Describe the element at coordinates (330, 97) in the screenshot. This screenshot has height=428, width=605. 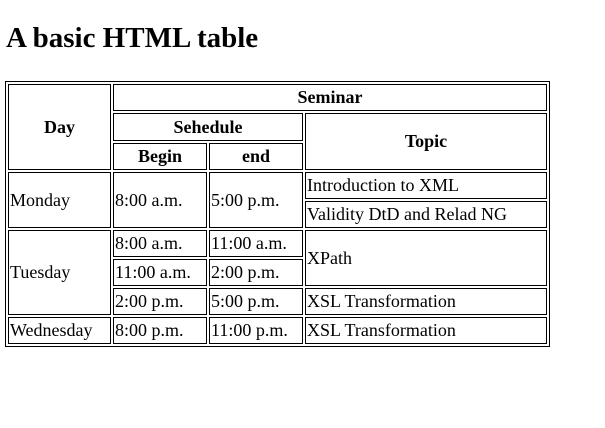
I see `header-seminar: Seminar` at that location.